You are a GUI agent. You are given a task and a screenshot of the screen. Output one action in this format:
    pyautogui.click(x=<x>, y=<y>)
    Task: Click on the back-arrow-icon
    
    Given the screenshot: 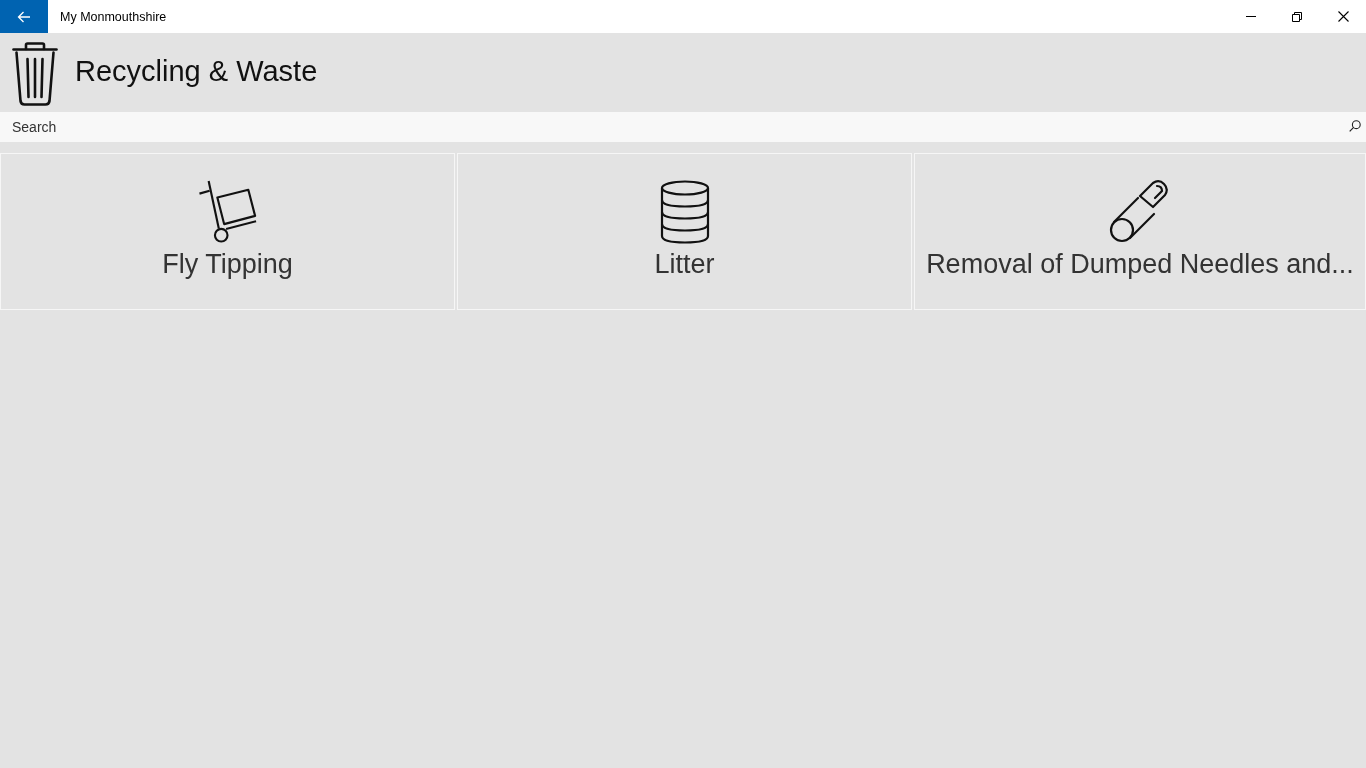 What is the action you would take?
    pyautogui.click(x=24, y=16)
    